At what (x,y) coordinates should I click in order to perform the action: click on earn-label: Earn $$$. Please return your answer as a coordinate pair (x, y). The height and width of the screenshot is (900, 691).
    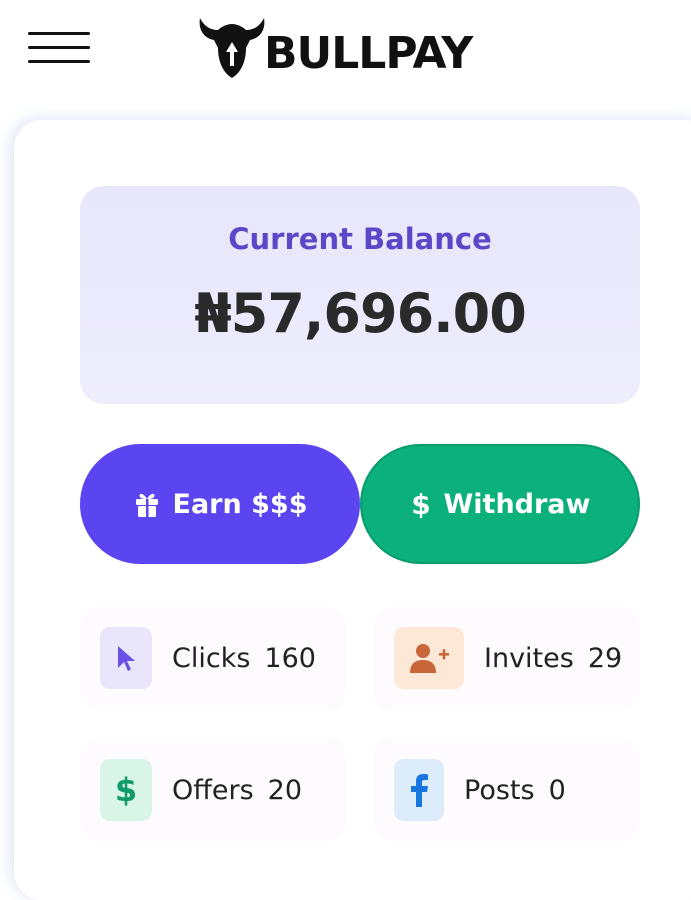
    Looking at the image, I should click on (240, 504).